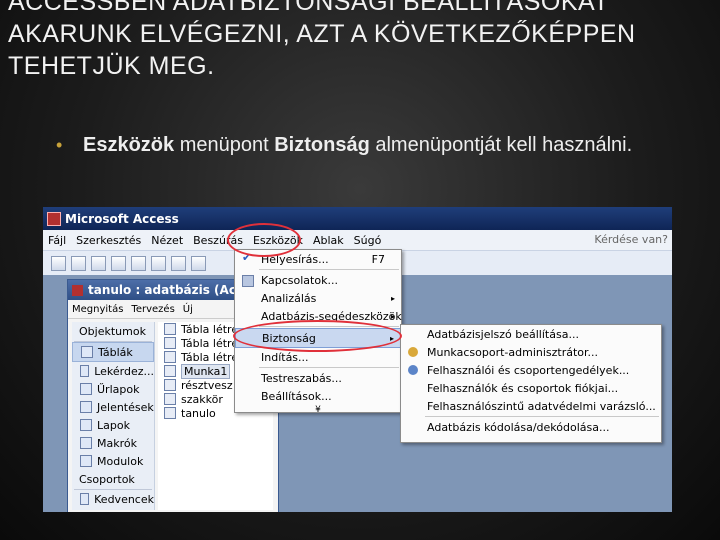  What do you see at coordinates (113, 499) in the screenshot?
I see `group-favorites: Kedvencek` at bounding box center [113, 499].